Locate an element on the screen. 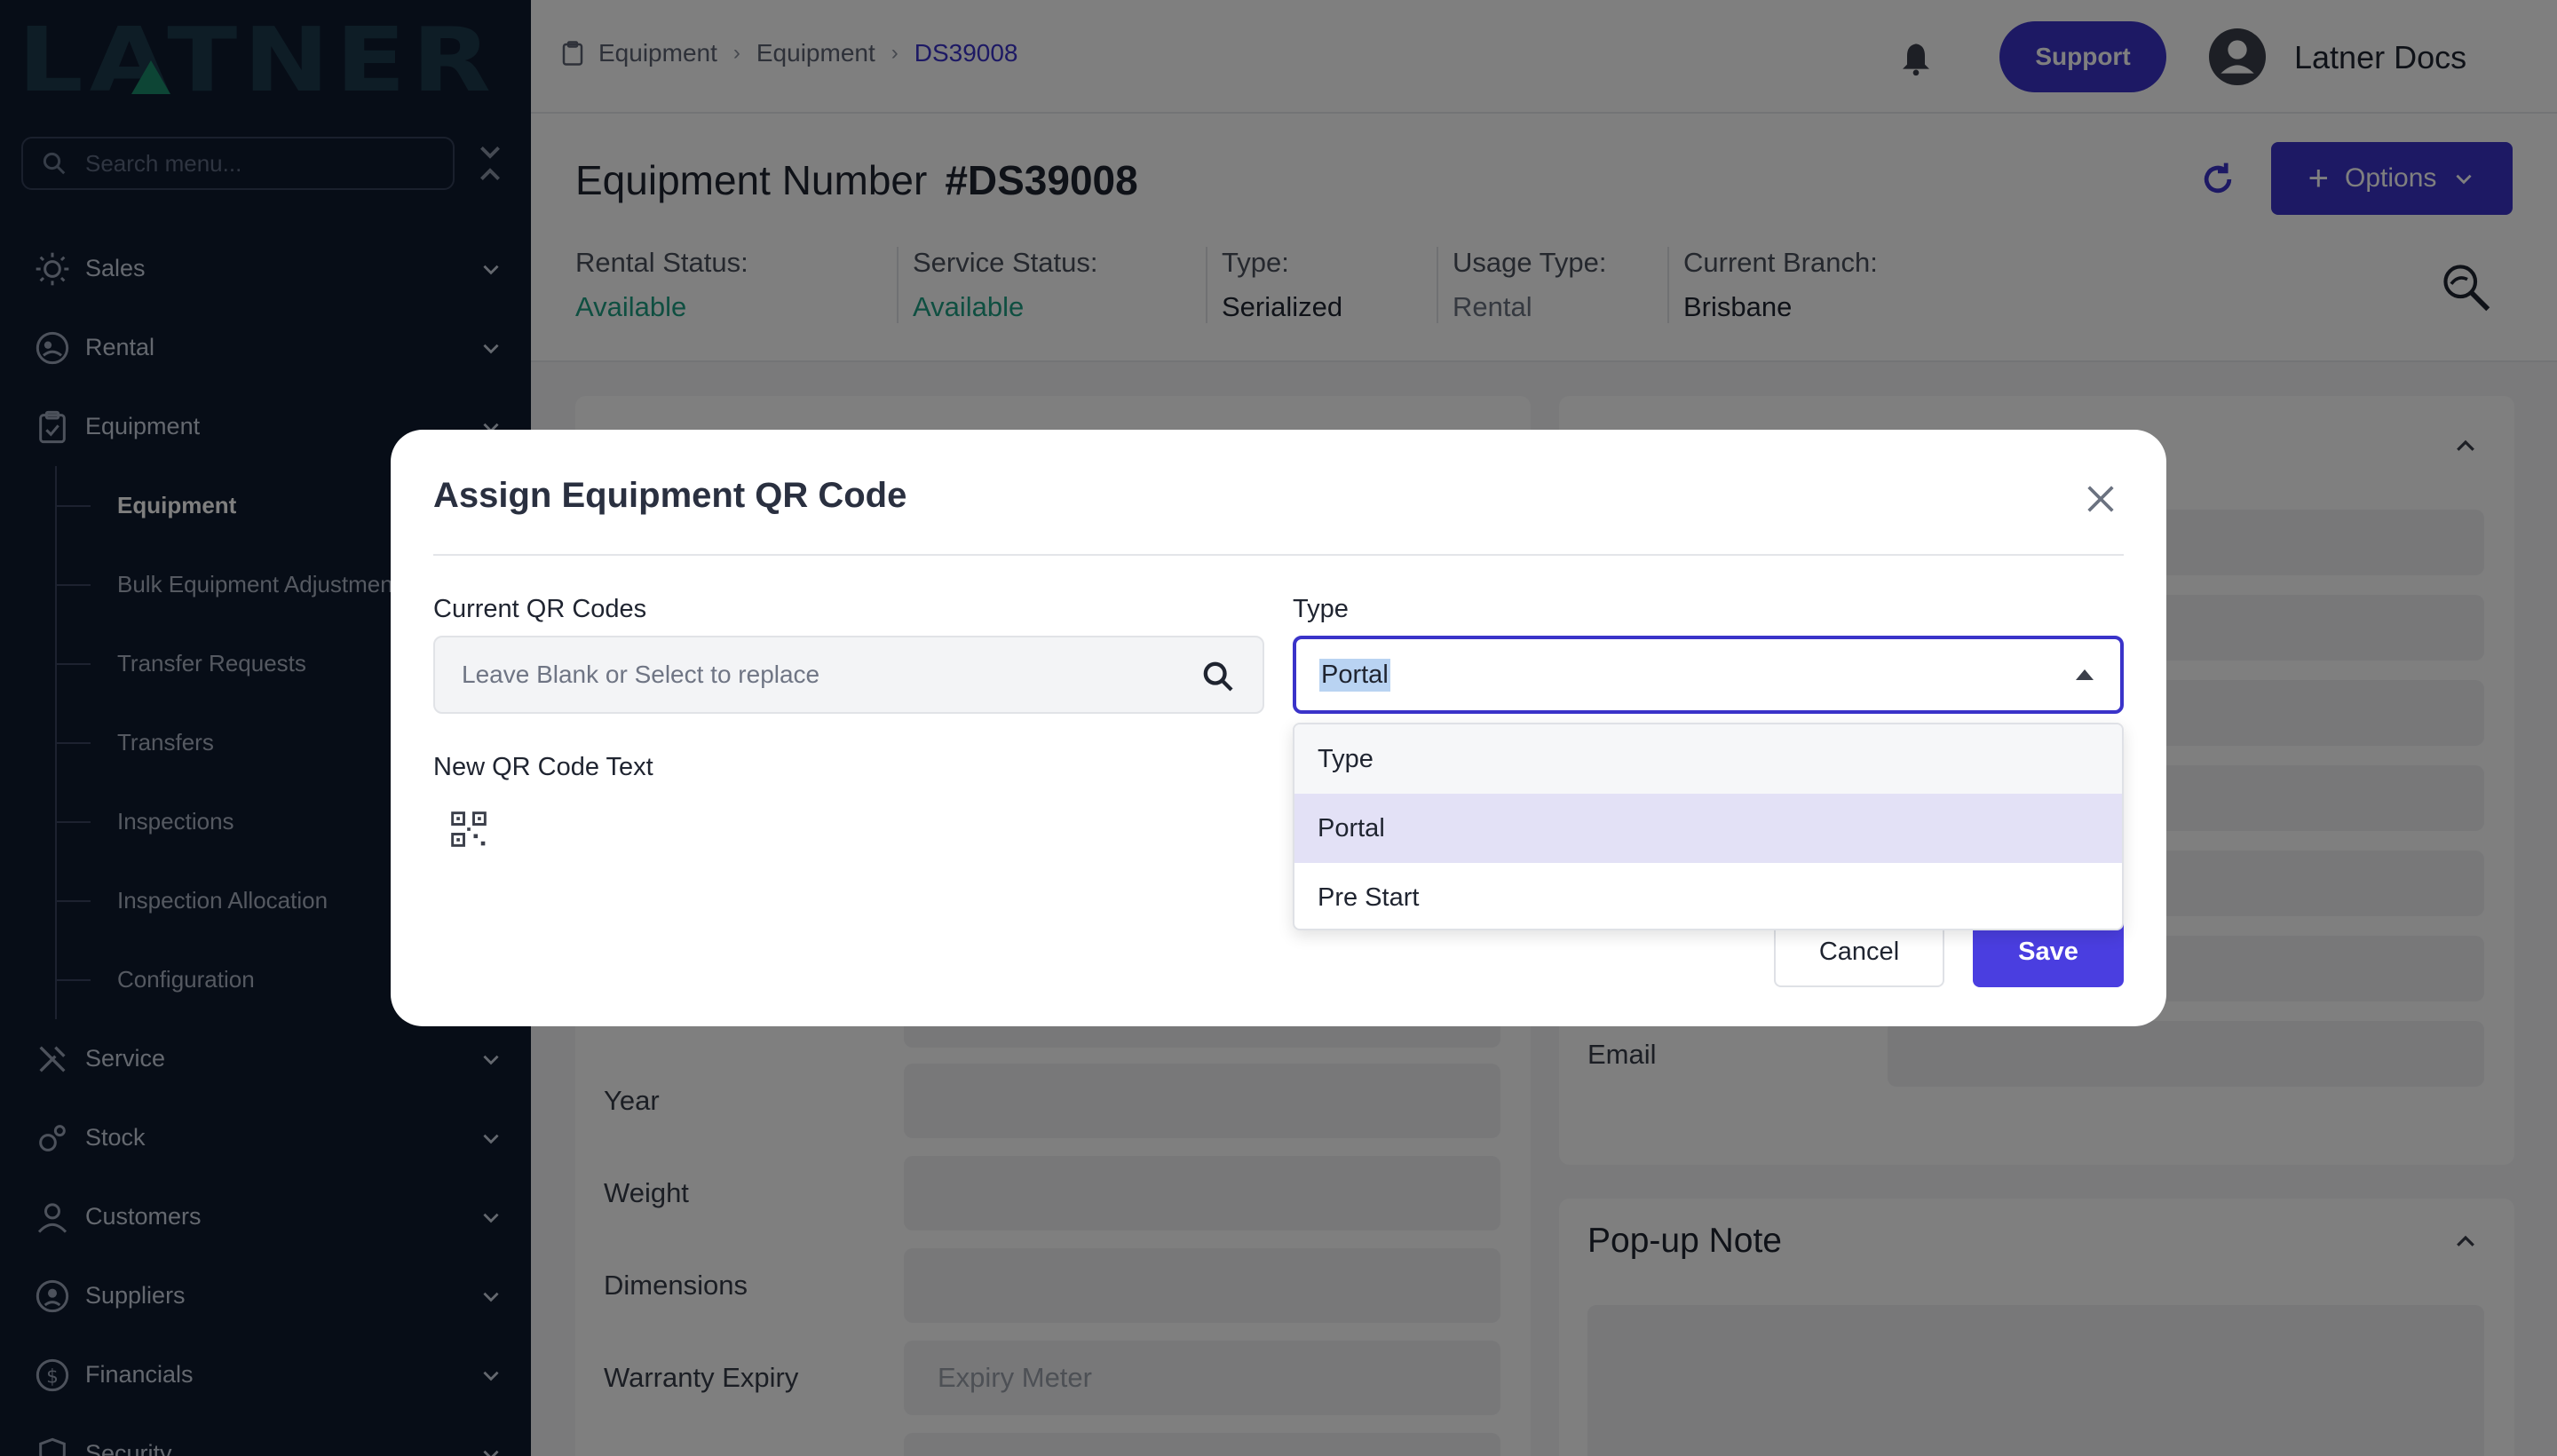 The width and height of the screenshot is (2557, 1456). qr-code-icon is located at coordinates (468, 829).